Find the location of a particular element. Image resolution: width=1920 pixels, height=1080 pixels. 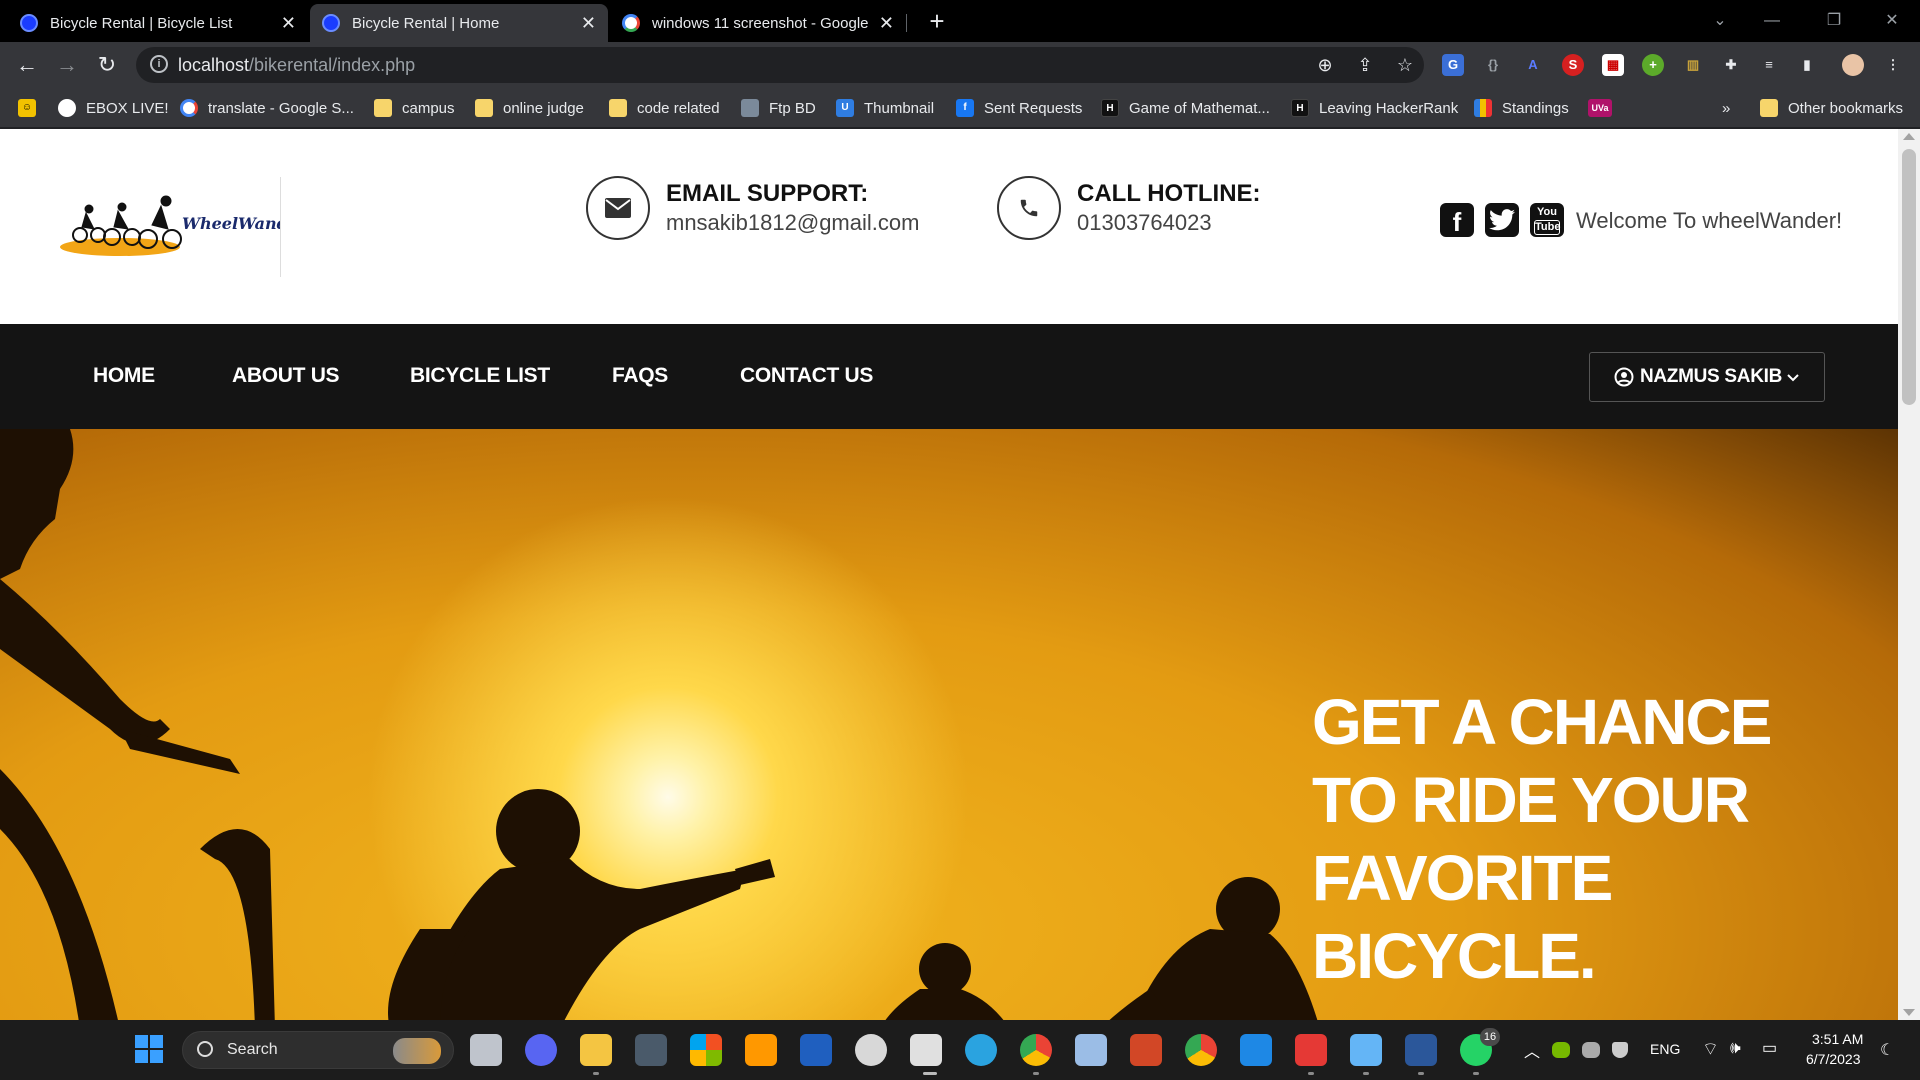

google-translate-extension-icon: G is located at coordinates (1453, 65).